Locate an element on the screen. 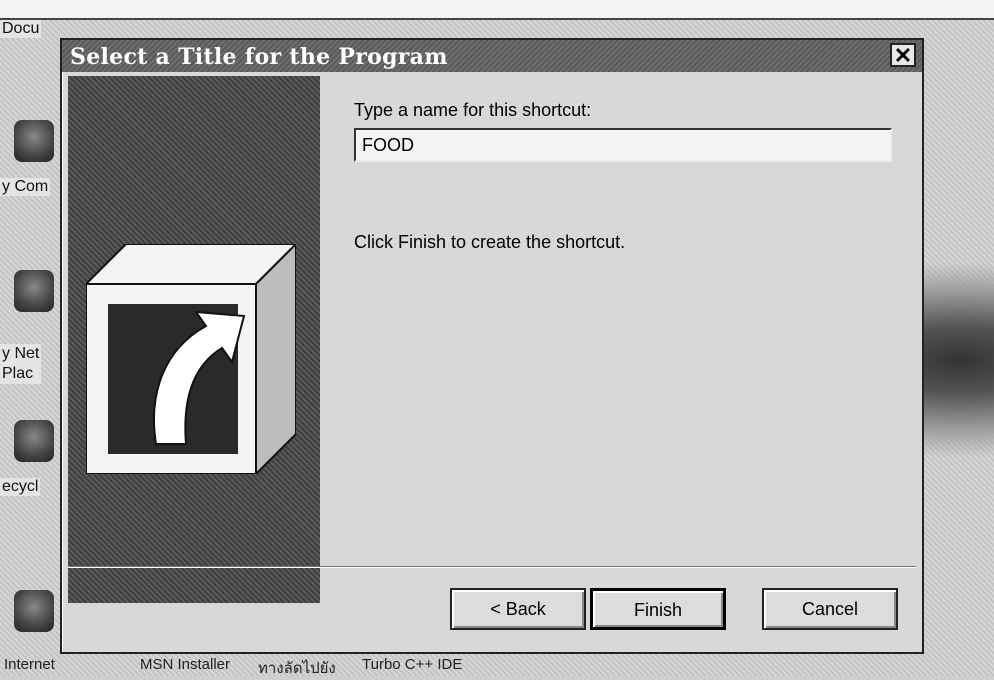 The height and width of the screenshot is (680, 994). close-icon: ✕ is located at coordinates (903, 55).